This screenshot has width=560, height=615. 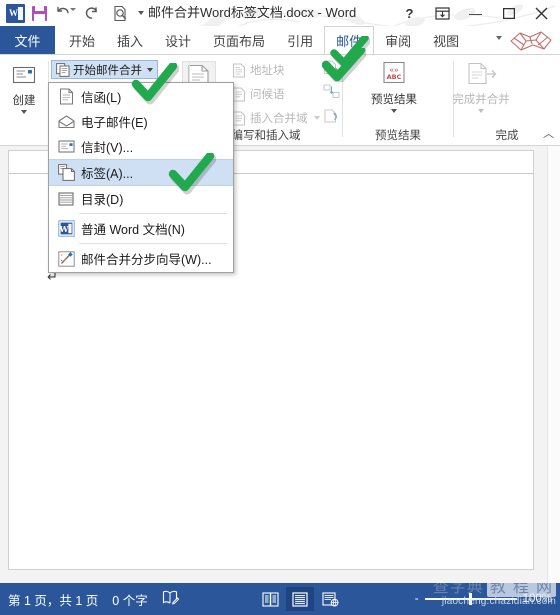 I want to click on match-fields-button, so click(x=332, y=93).